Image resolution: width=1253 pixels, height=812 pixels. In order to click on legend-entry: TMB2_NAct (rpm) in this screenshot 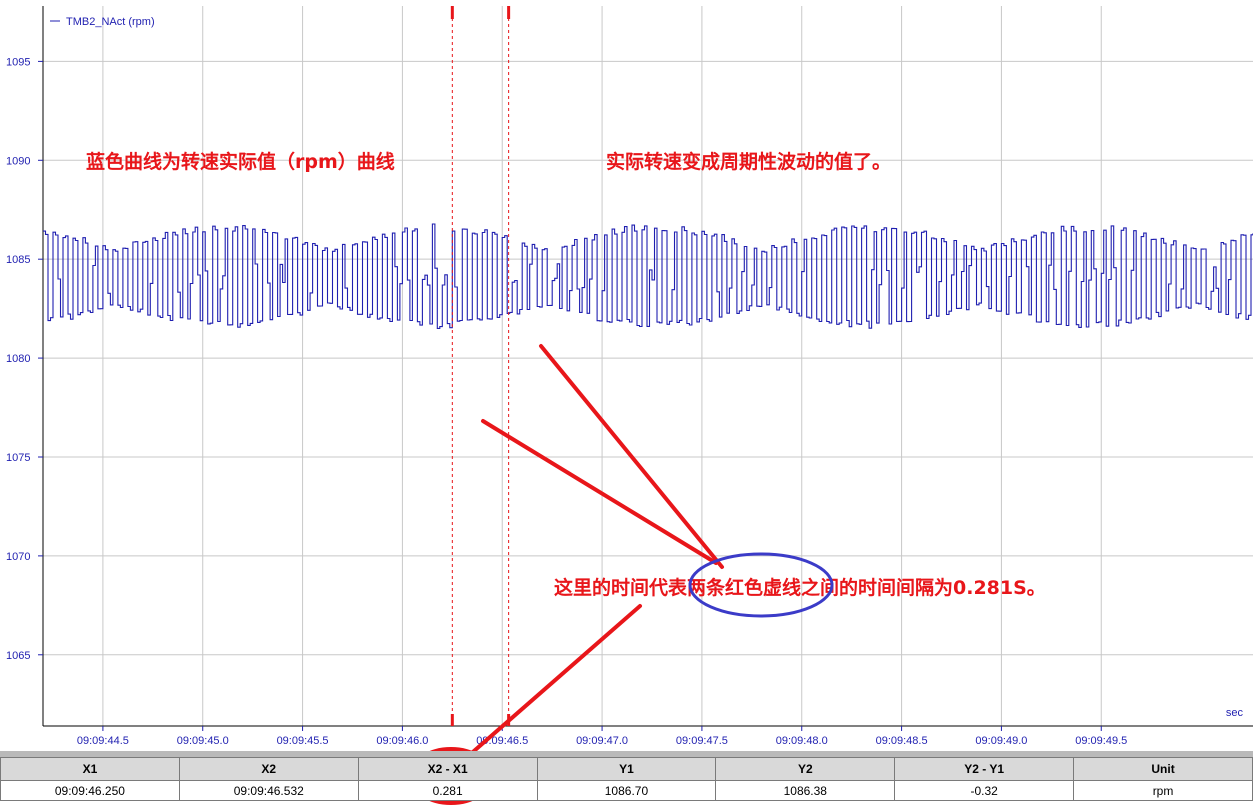, I will do `click(110, 22)`.